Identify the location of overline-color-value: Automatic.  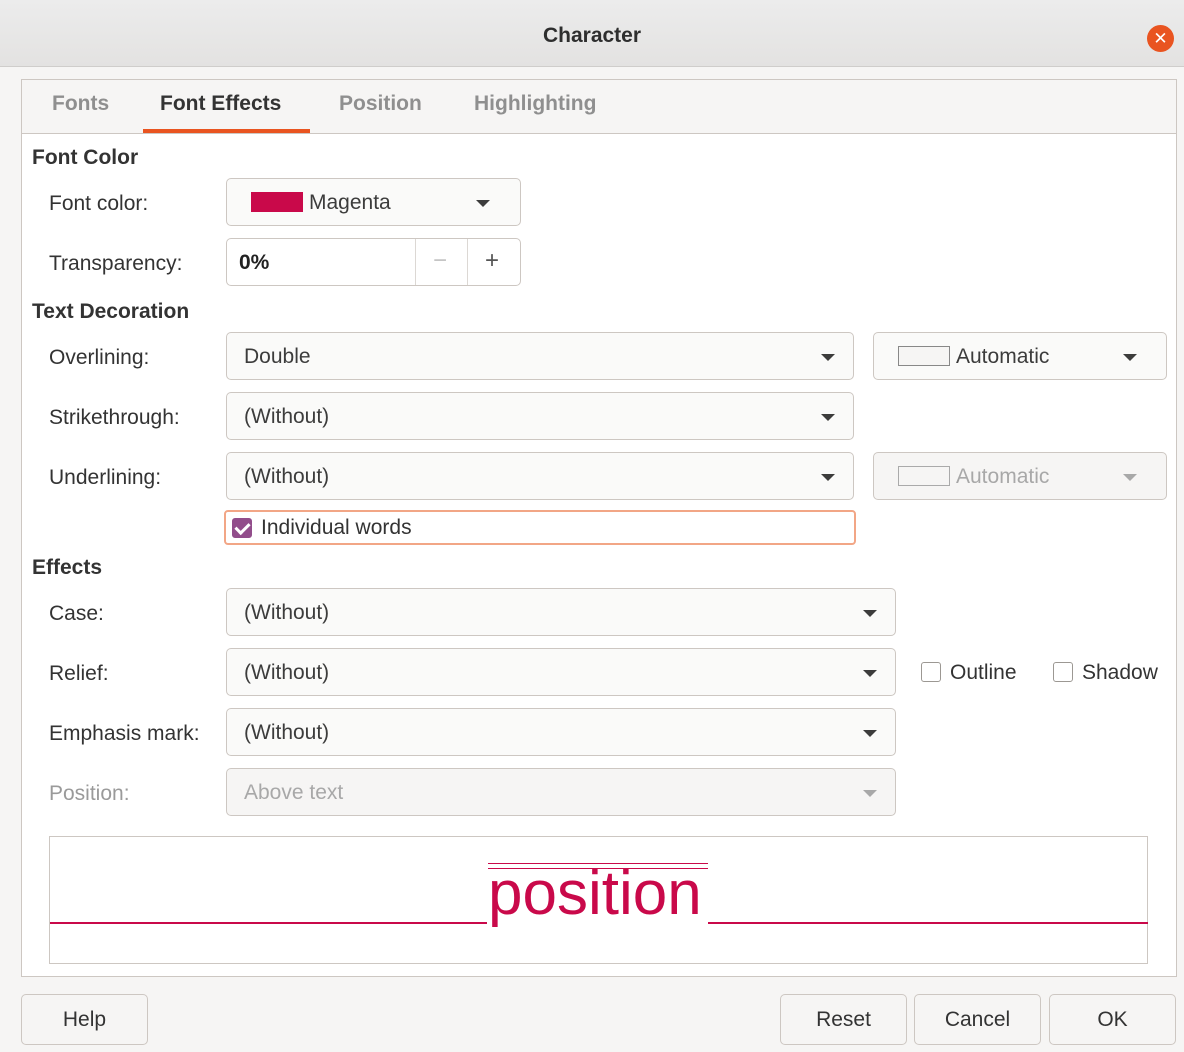
(1003, 356).